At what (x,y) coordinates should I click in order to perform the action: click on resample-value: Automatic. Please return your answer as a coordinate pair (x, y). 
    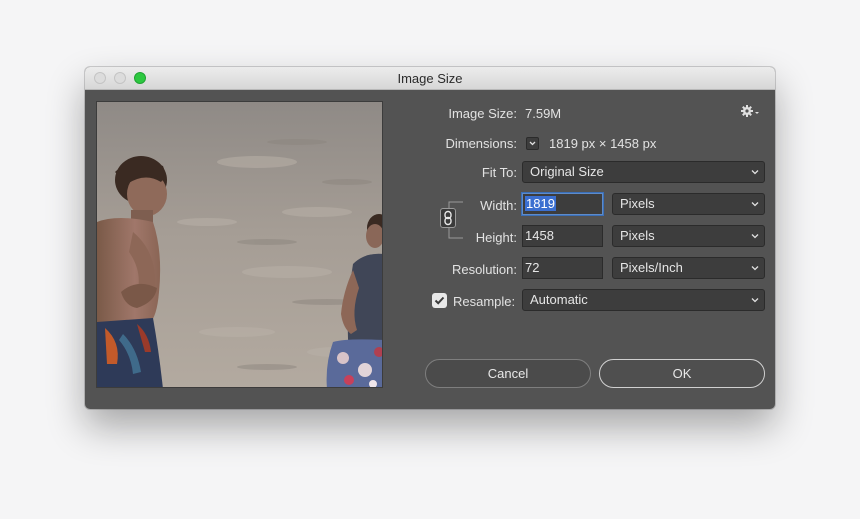
    Looking at the image, I should click on (559, 299).